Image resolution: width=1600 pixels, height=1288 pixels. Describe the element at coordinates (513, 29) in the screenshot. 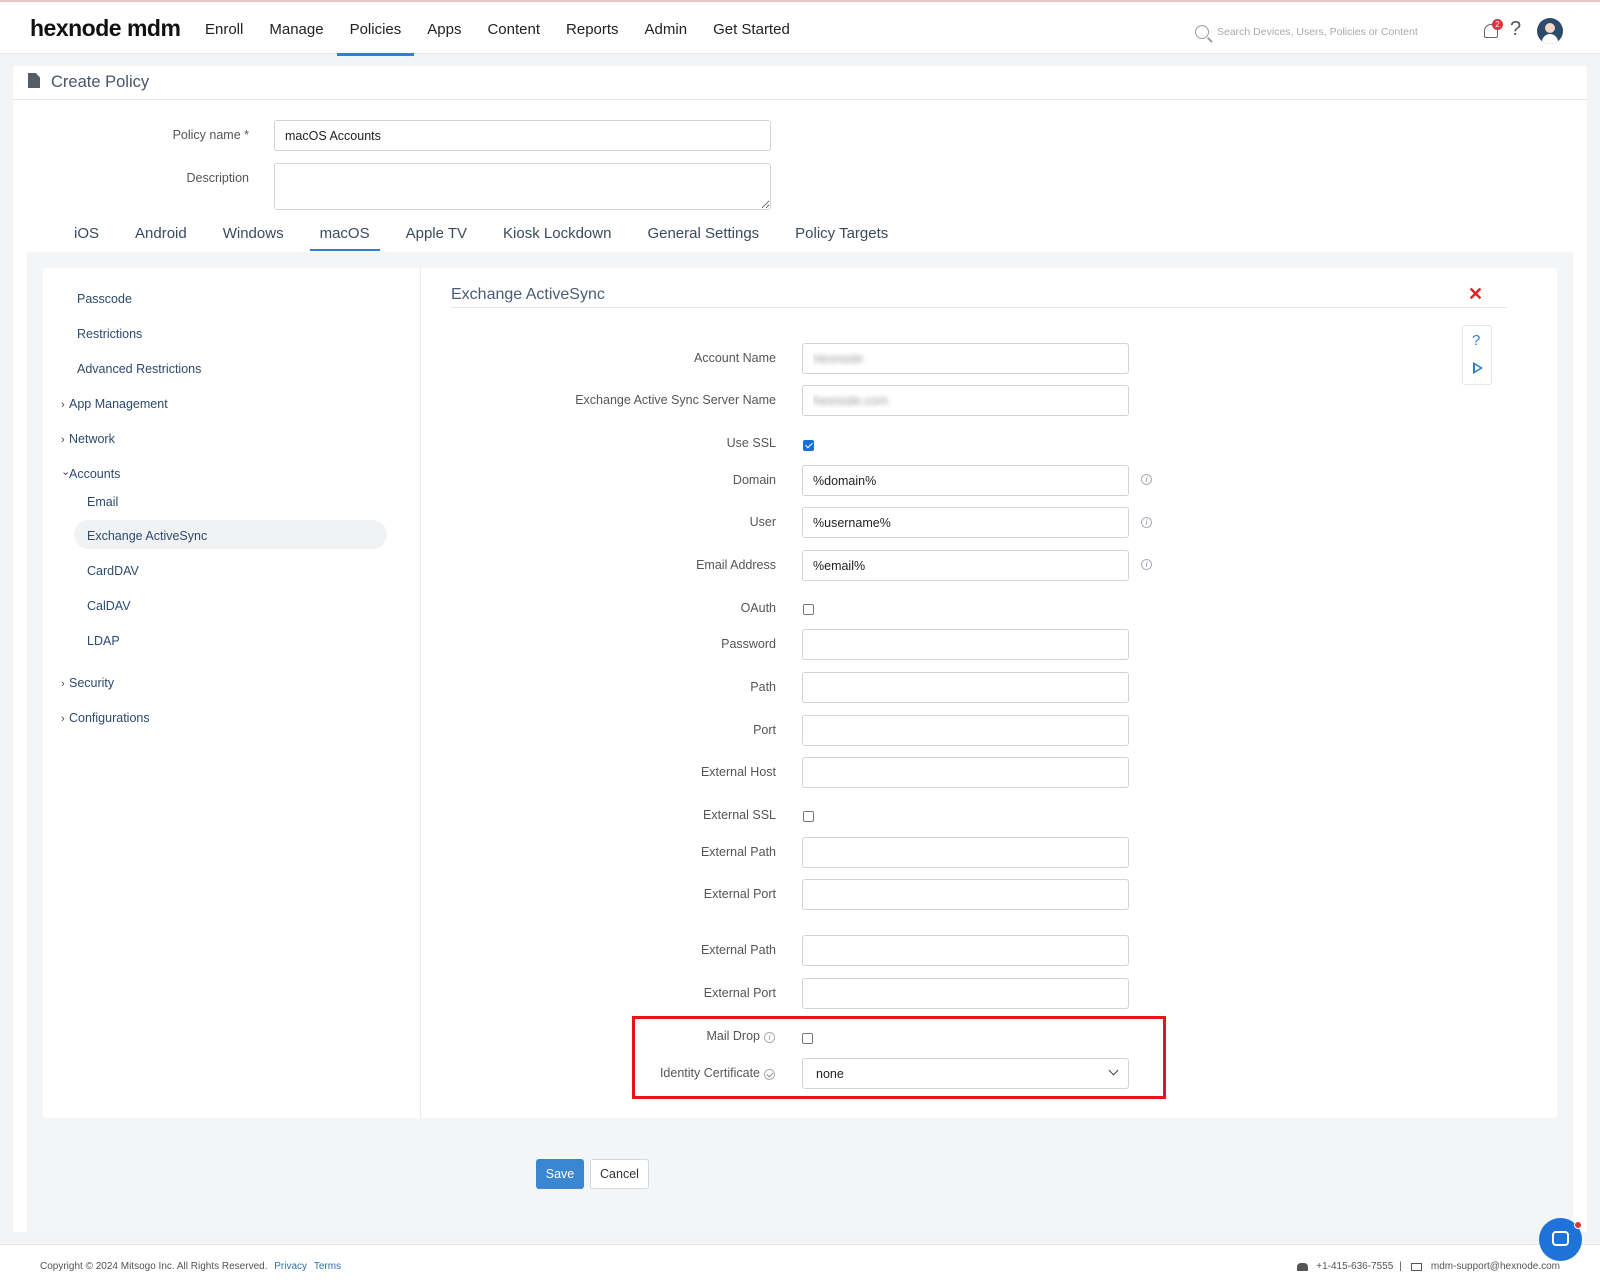

I see `nav-content: Content` at that location.